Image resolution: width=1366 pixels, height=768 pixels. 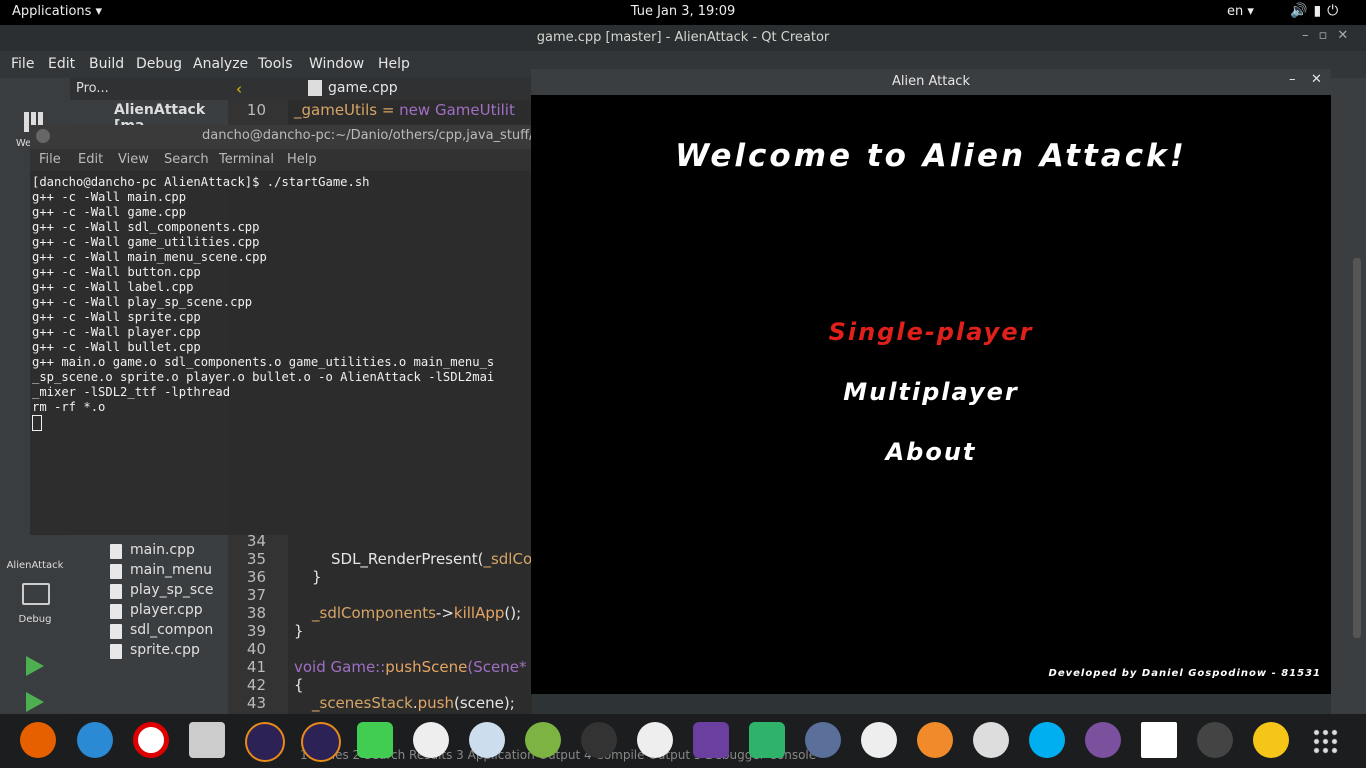 I want to click on language-indicator: en ▾, so click(x=1240, y=11).